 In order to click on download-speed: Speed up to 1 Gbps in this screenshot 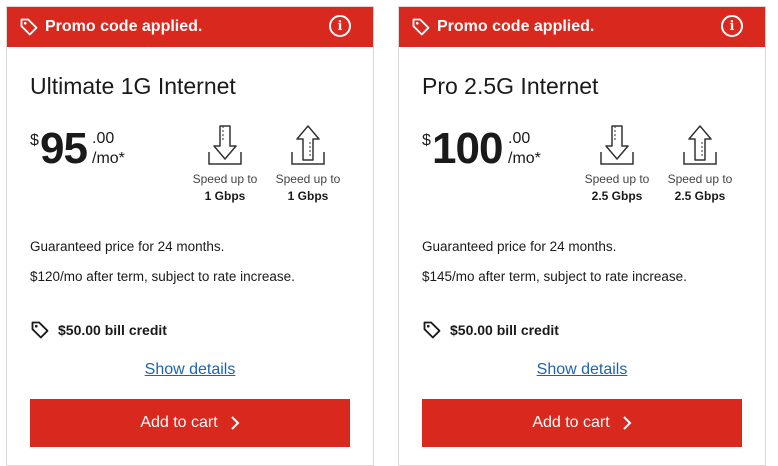, I will do `click(225, 163)`.